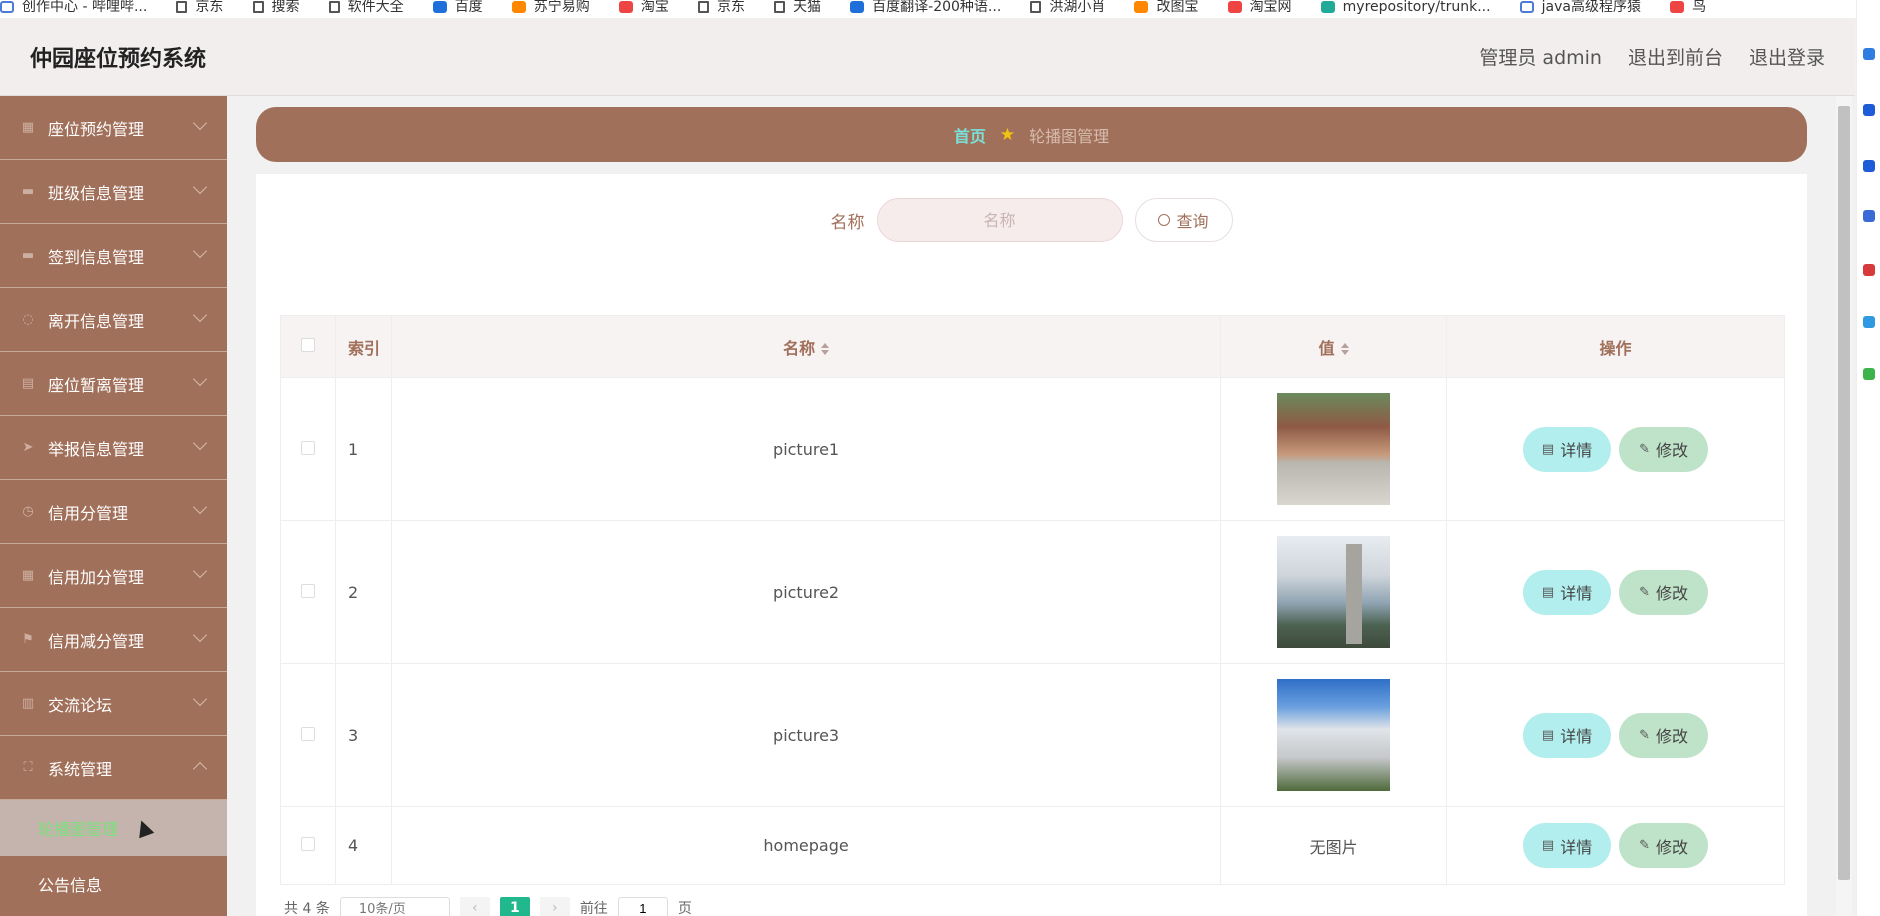  What do you see at coordinates (806, 346) in the screenshot?
I see `header-name: 名称` at bounding box center [806, 346].